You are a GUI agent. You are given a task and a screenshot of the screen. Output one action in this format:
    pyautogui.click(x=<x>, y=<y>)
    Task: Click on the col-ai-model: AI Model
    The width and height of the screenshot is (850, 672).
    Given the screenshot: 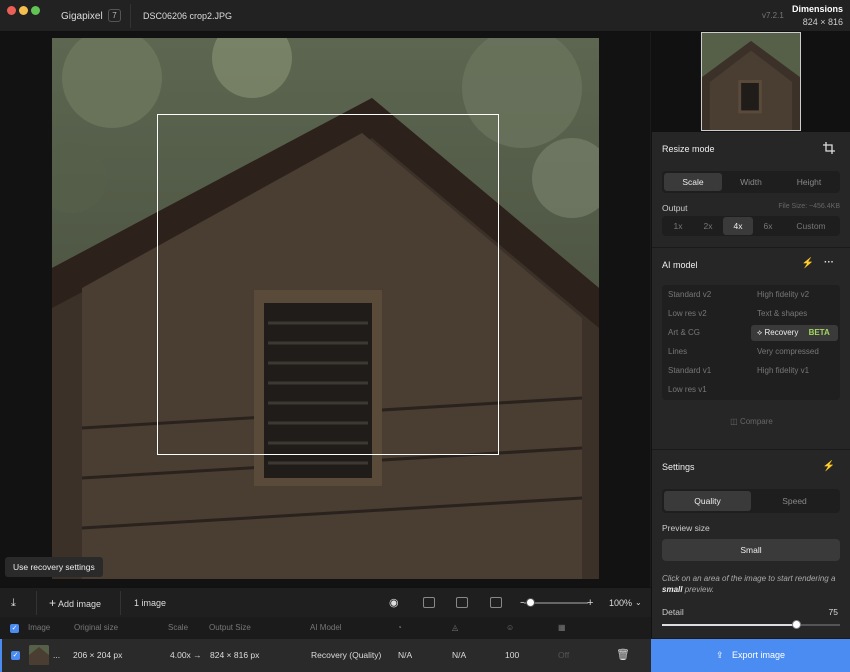 What is the action you would take?
    pyautogui.click(x=326, y=628)
    